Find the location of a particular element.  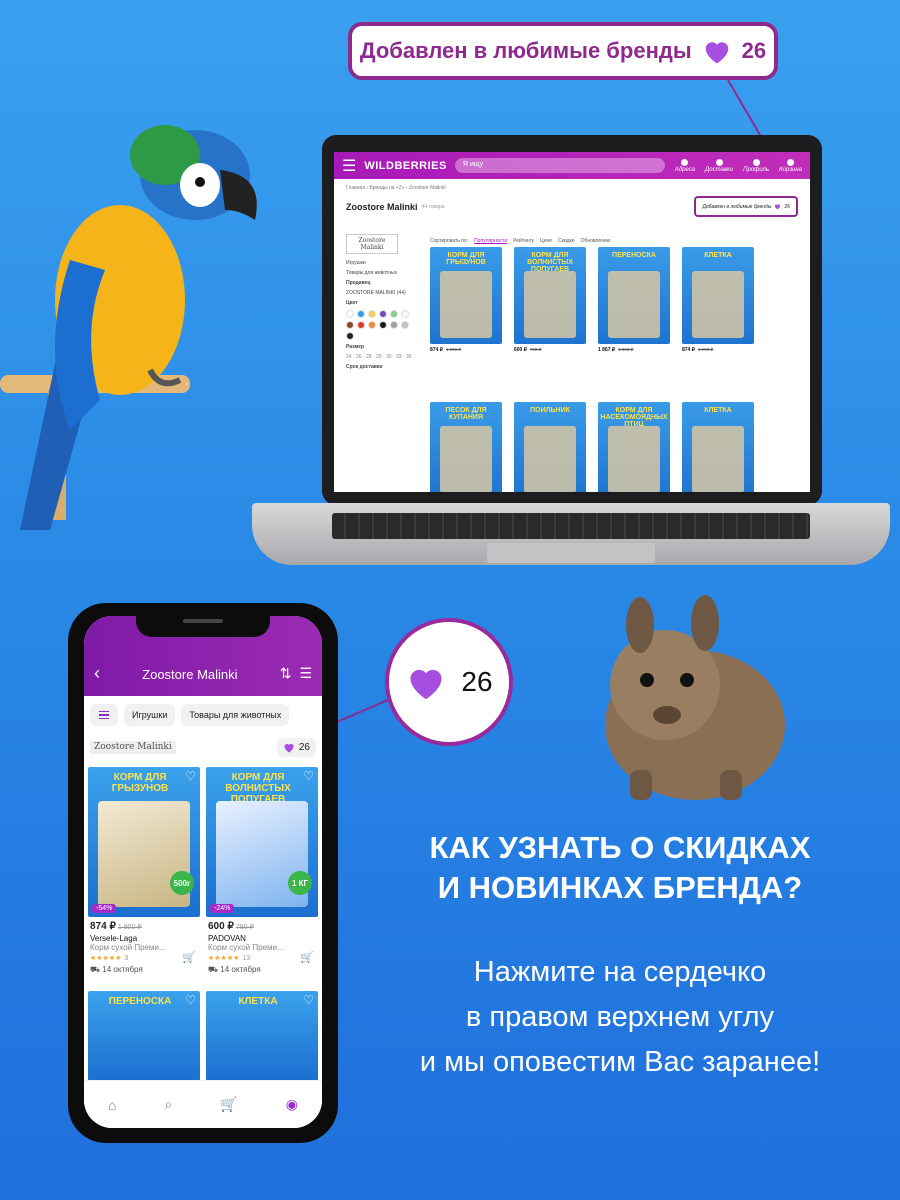

header-cart: Корзина is located at coordinates (790, 165).